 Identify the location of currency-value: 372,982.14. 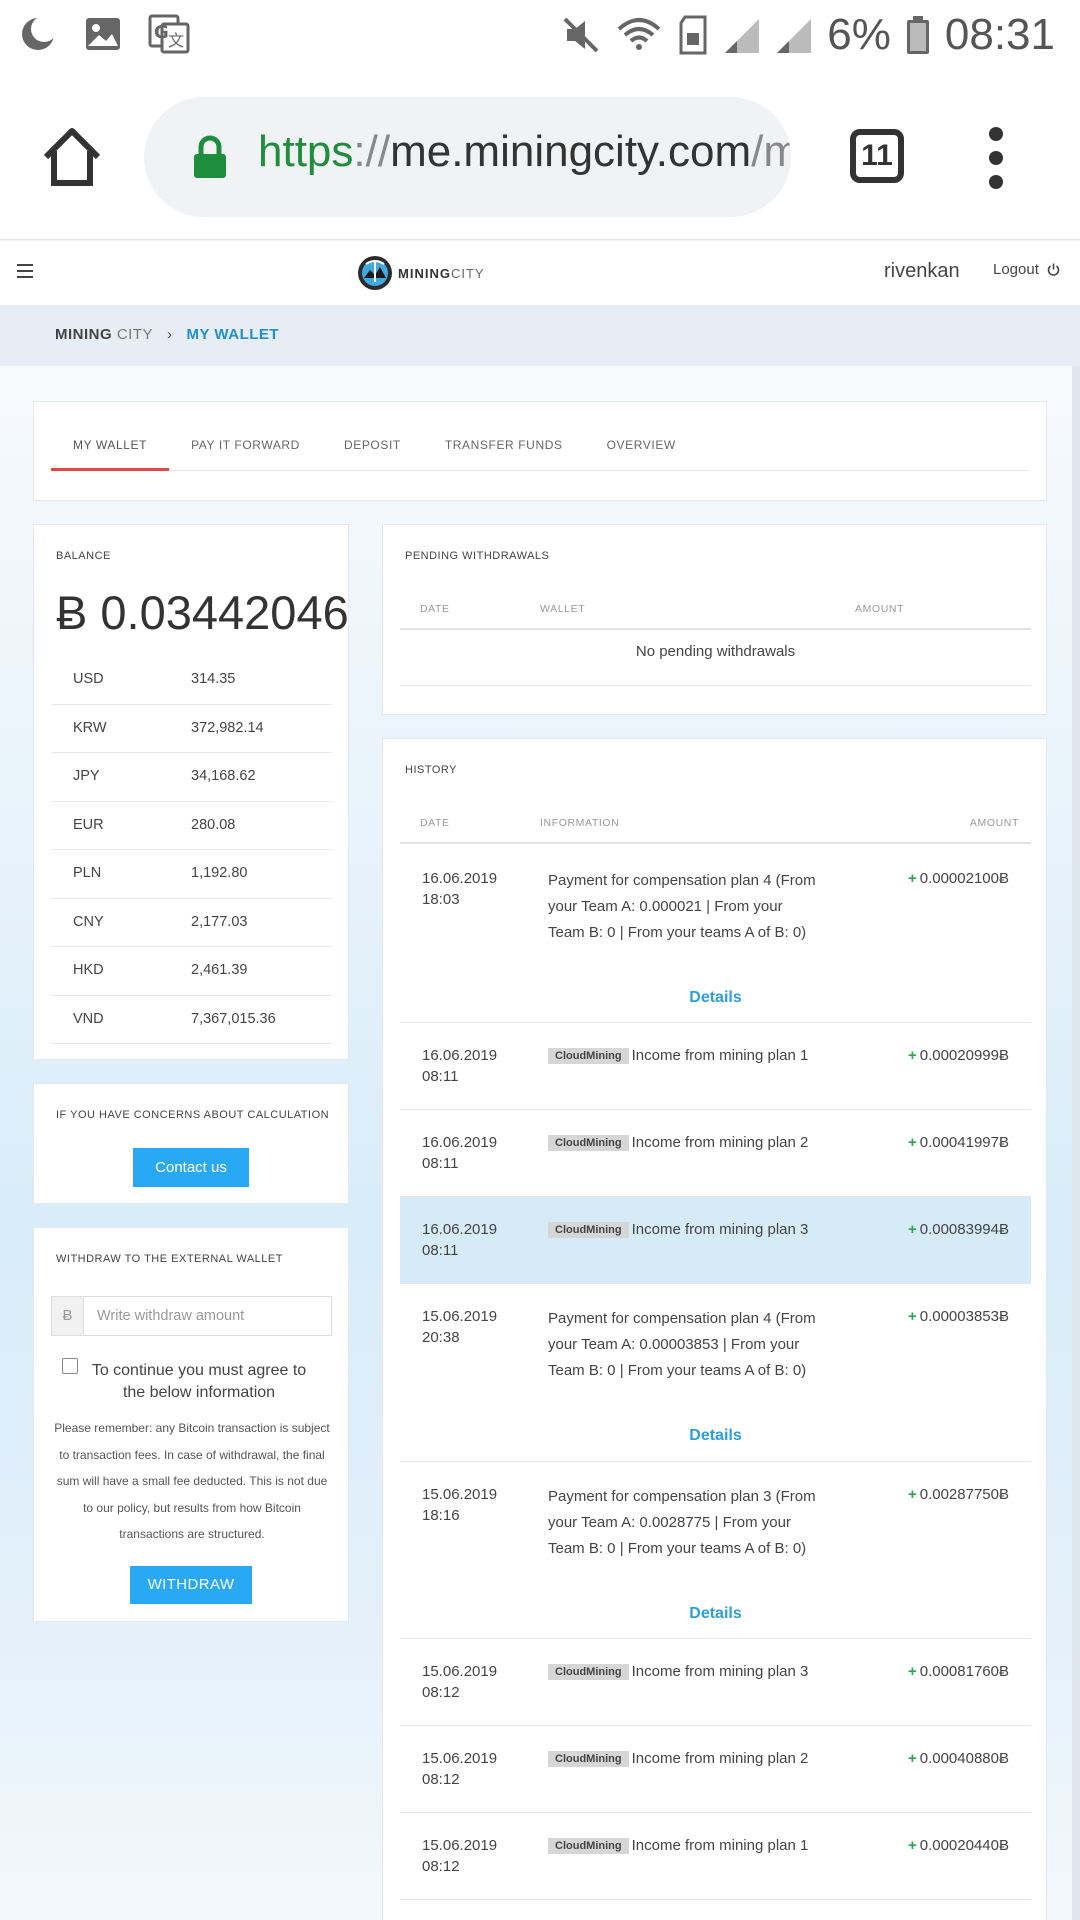
(227, 727).